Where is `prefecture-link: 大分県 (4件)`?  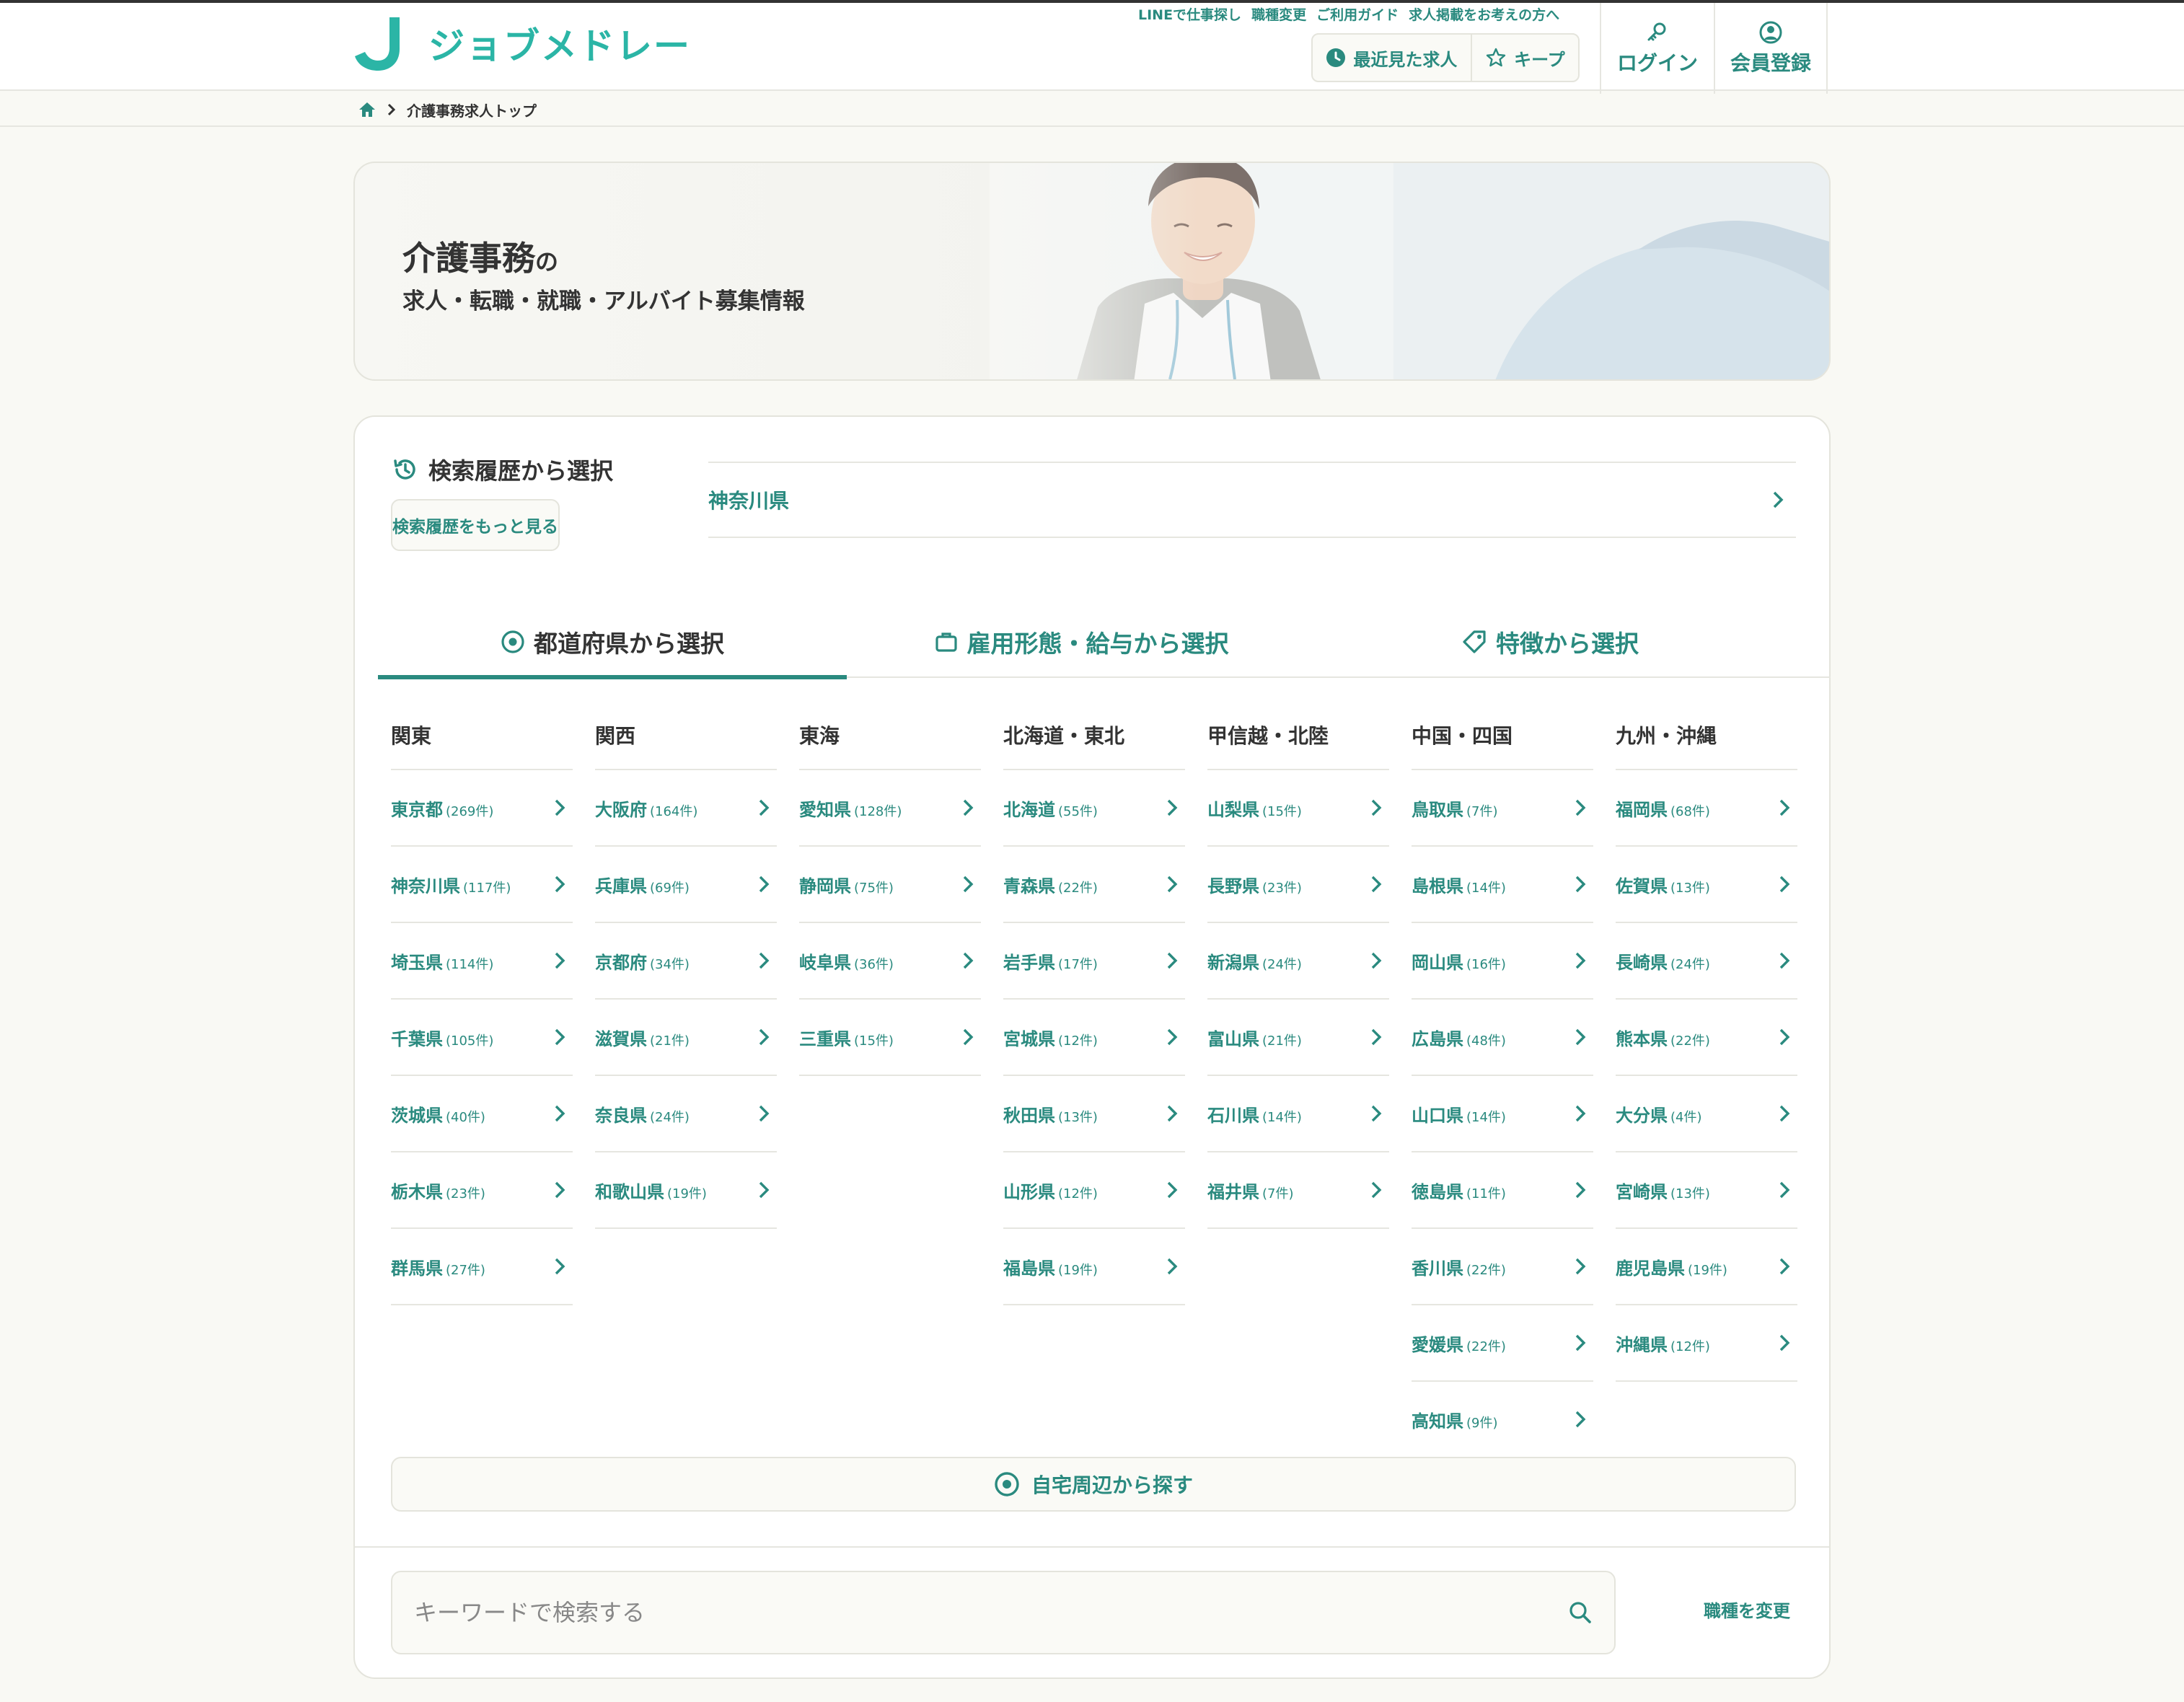
prefecture-link: 大分県 (4件) is located at coordinates (1706, 1114).